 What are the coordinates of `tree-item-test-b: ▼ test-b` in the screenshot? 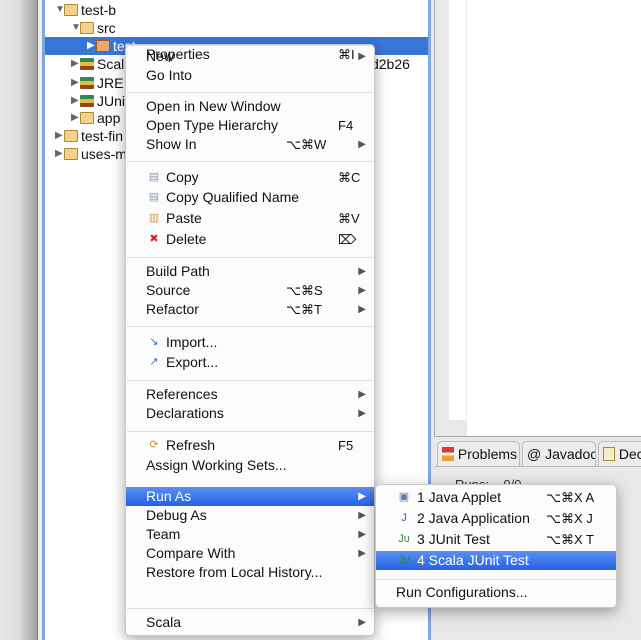 It's located at (236, 10).